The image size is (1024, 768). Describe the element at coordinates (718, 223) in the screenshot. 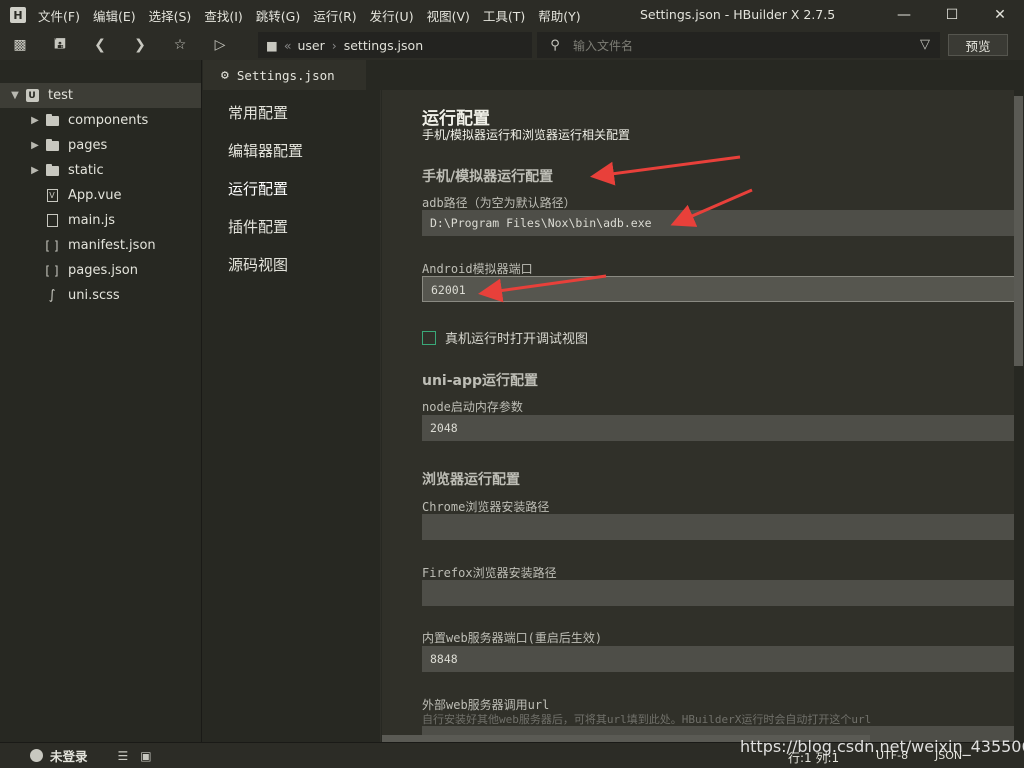

I see `adb-path-input: D:\Program Files\Nox\bin\adb.exe` at that location.